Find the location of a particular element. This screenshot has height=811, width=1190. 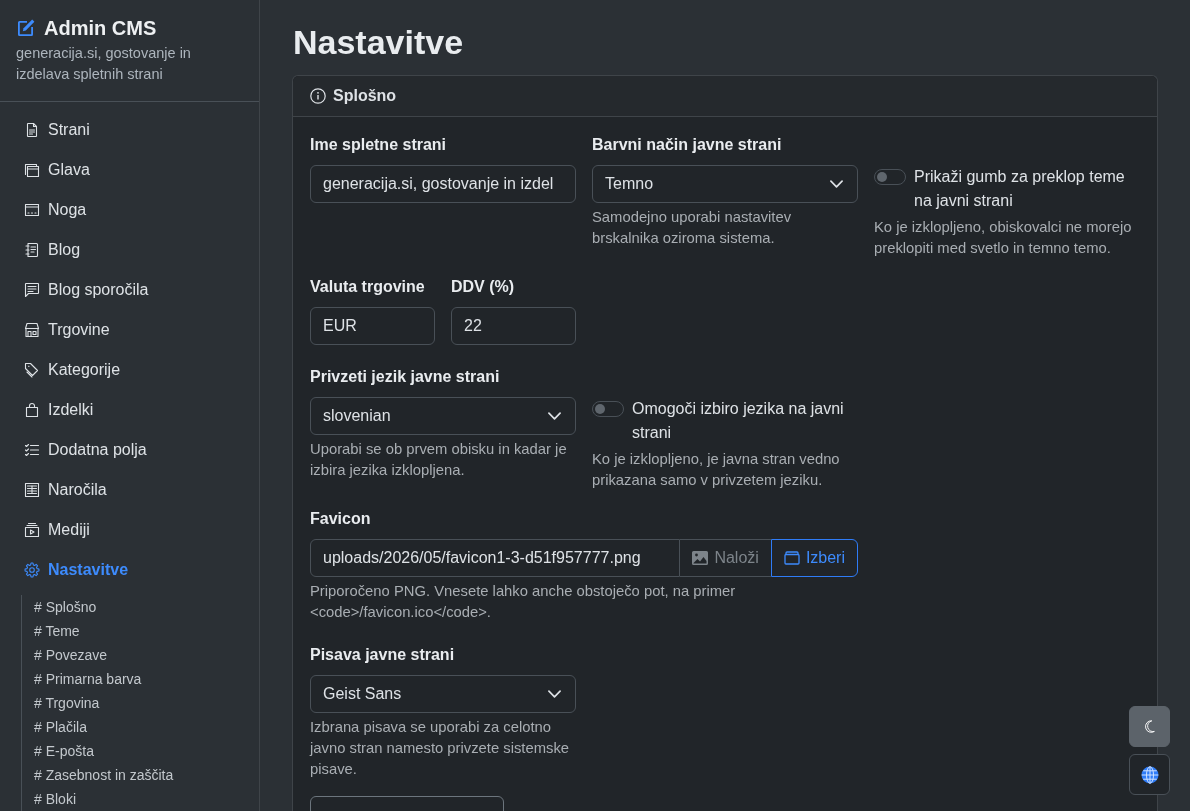

play-stack-icon is located at coordinates (32, 530).